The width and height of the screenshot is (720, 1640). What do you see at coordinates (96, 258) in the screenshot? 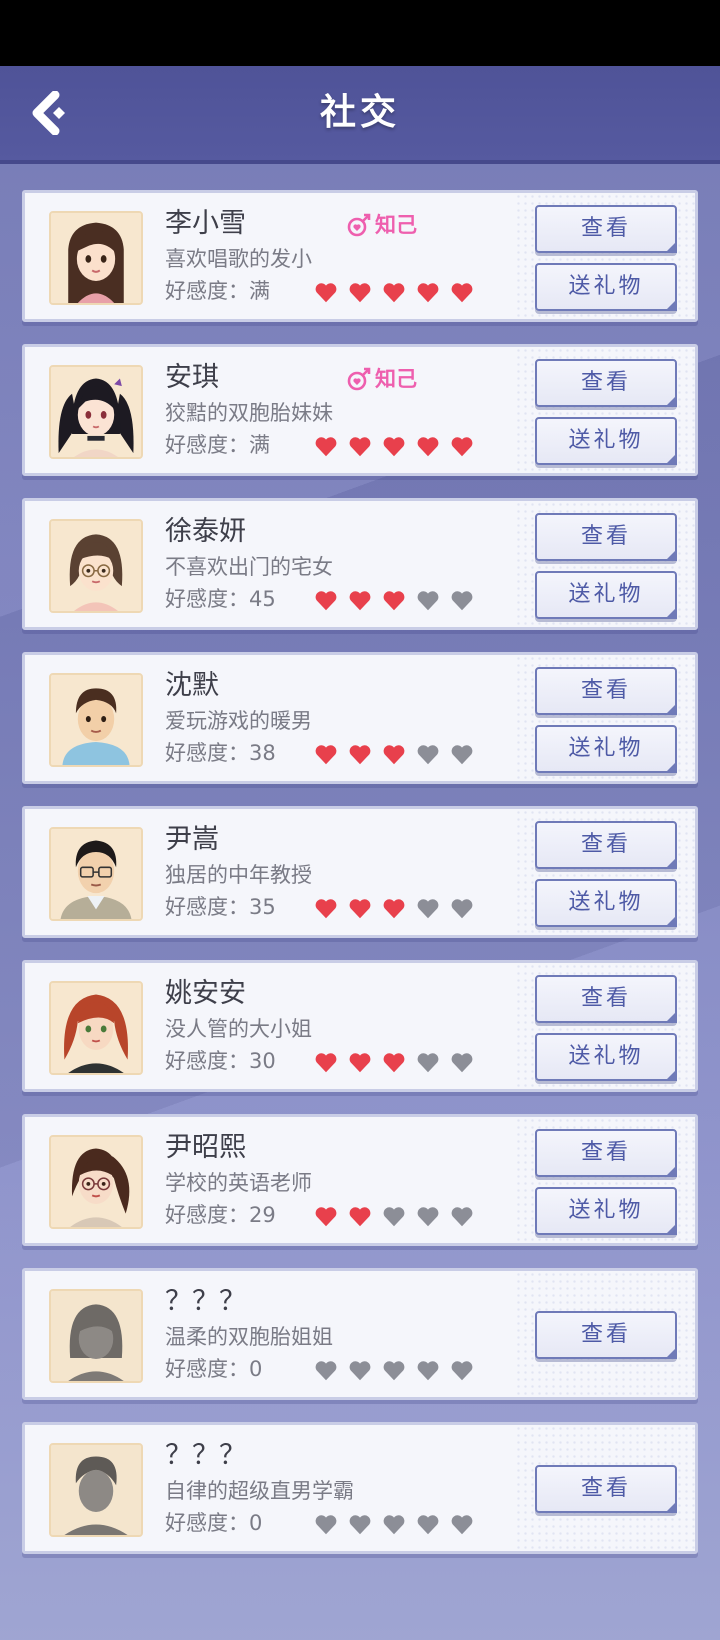
I see `avatar-girl-long-hair` at bounding box center [96, 258].